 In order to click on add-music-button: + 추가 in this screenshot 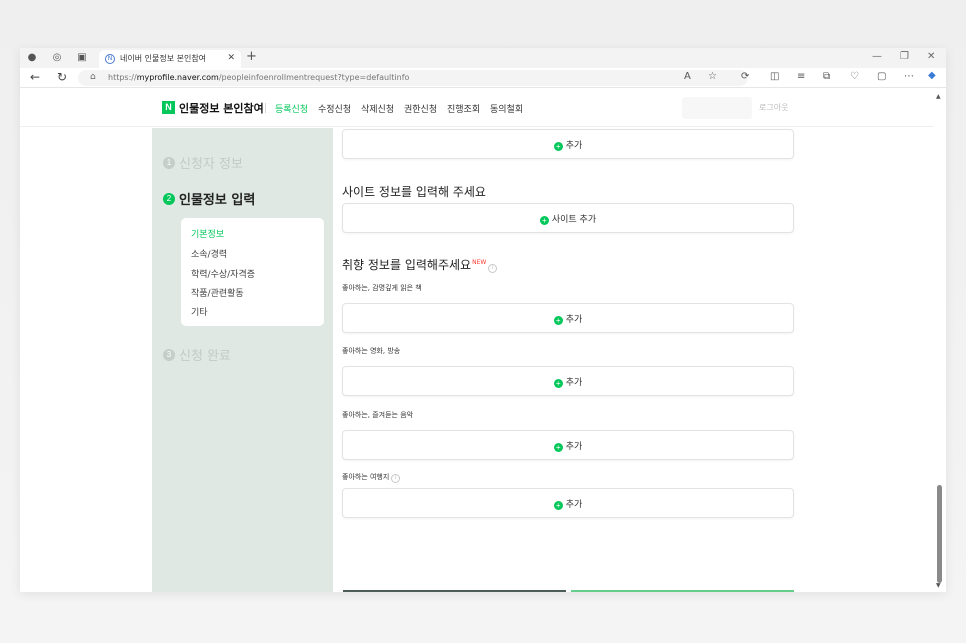, I will do `click(568, 445)`.